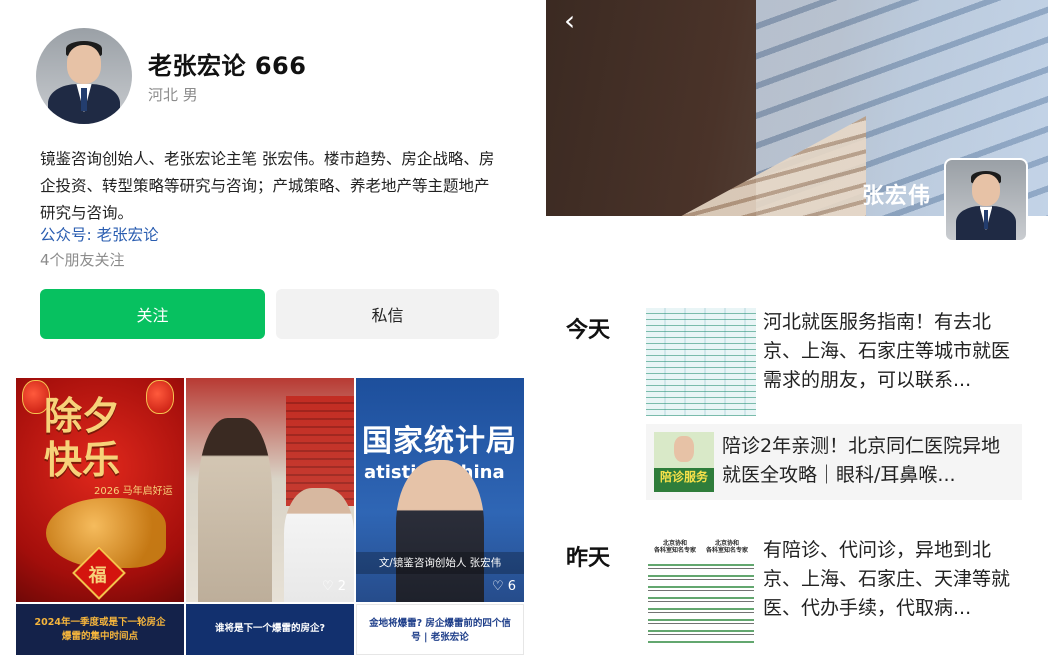 This screenshot has height=655, width=1048. Describe the element at coordinates (82, 437) in the screenshot. I see `tile-title: 除夕 快乐` at that location.